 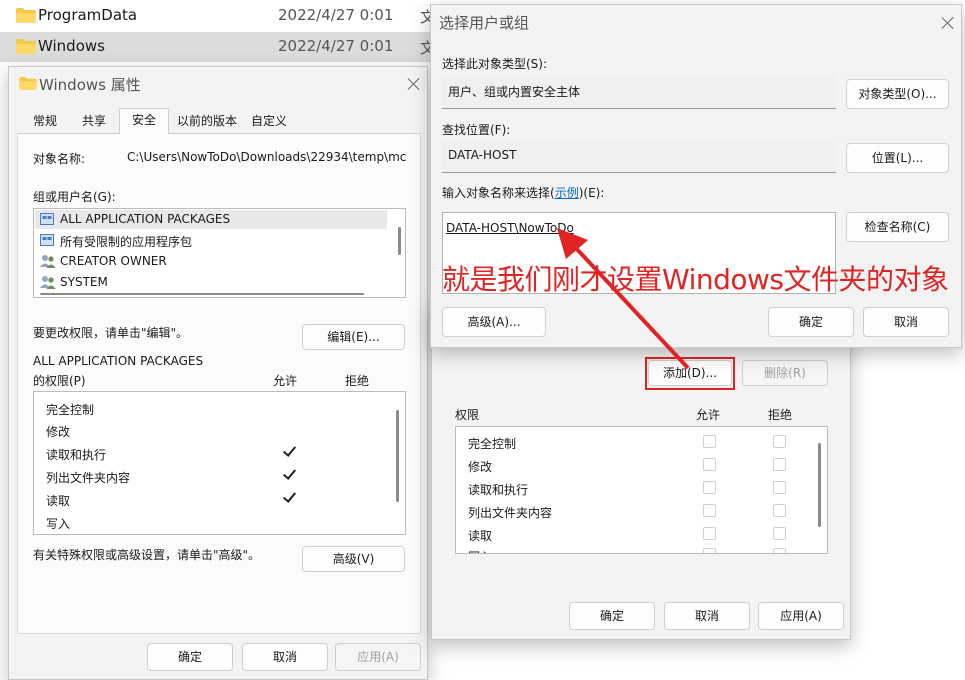 I want to click on object-name-label-suffix: )(E):, so click(x=591, y=193).